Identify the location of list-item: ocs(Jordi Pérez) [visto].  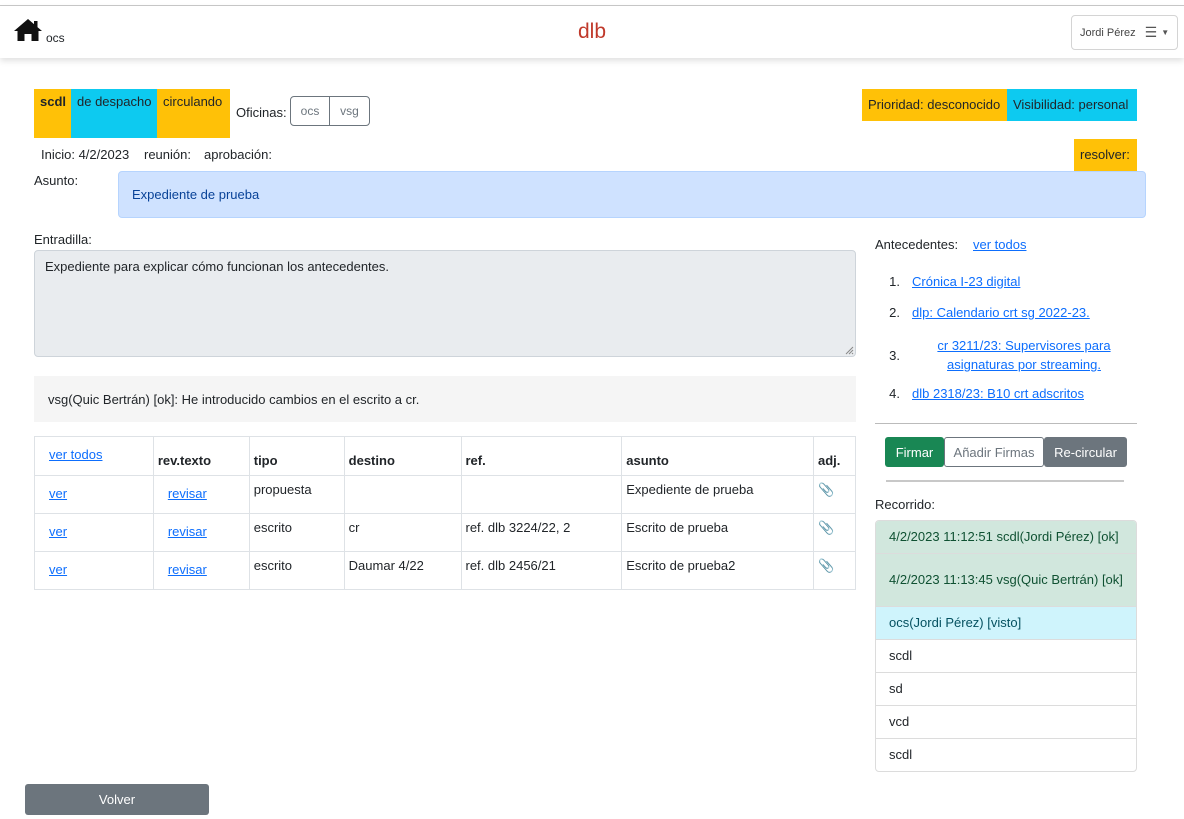
(1006, 623).